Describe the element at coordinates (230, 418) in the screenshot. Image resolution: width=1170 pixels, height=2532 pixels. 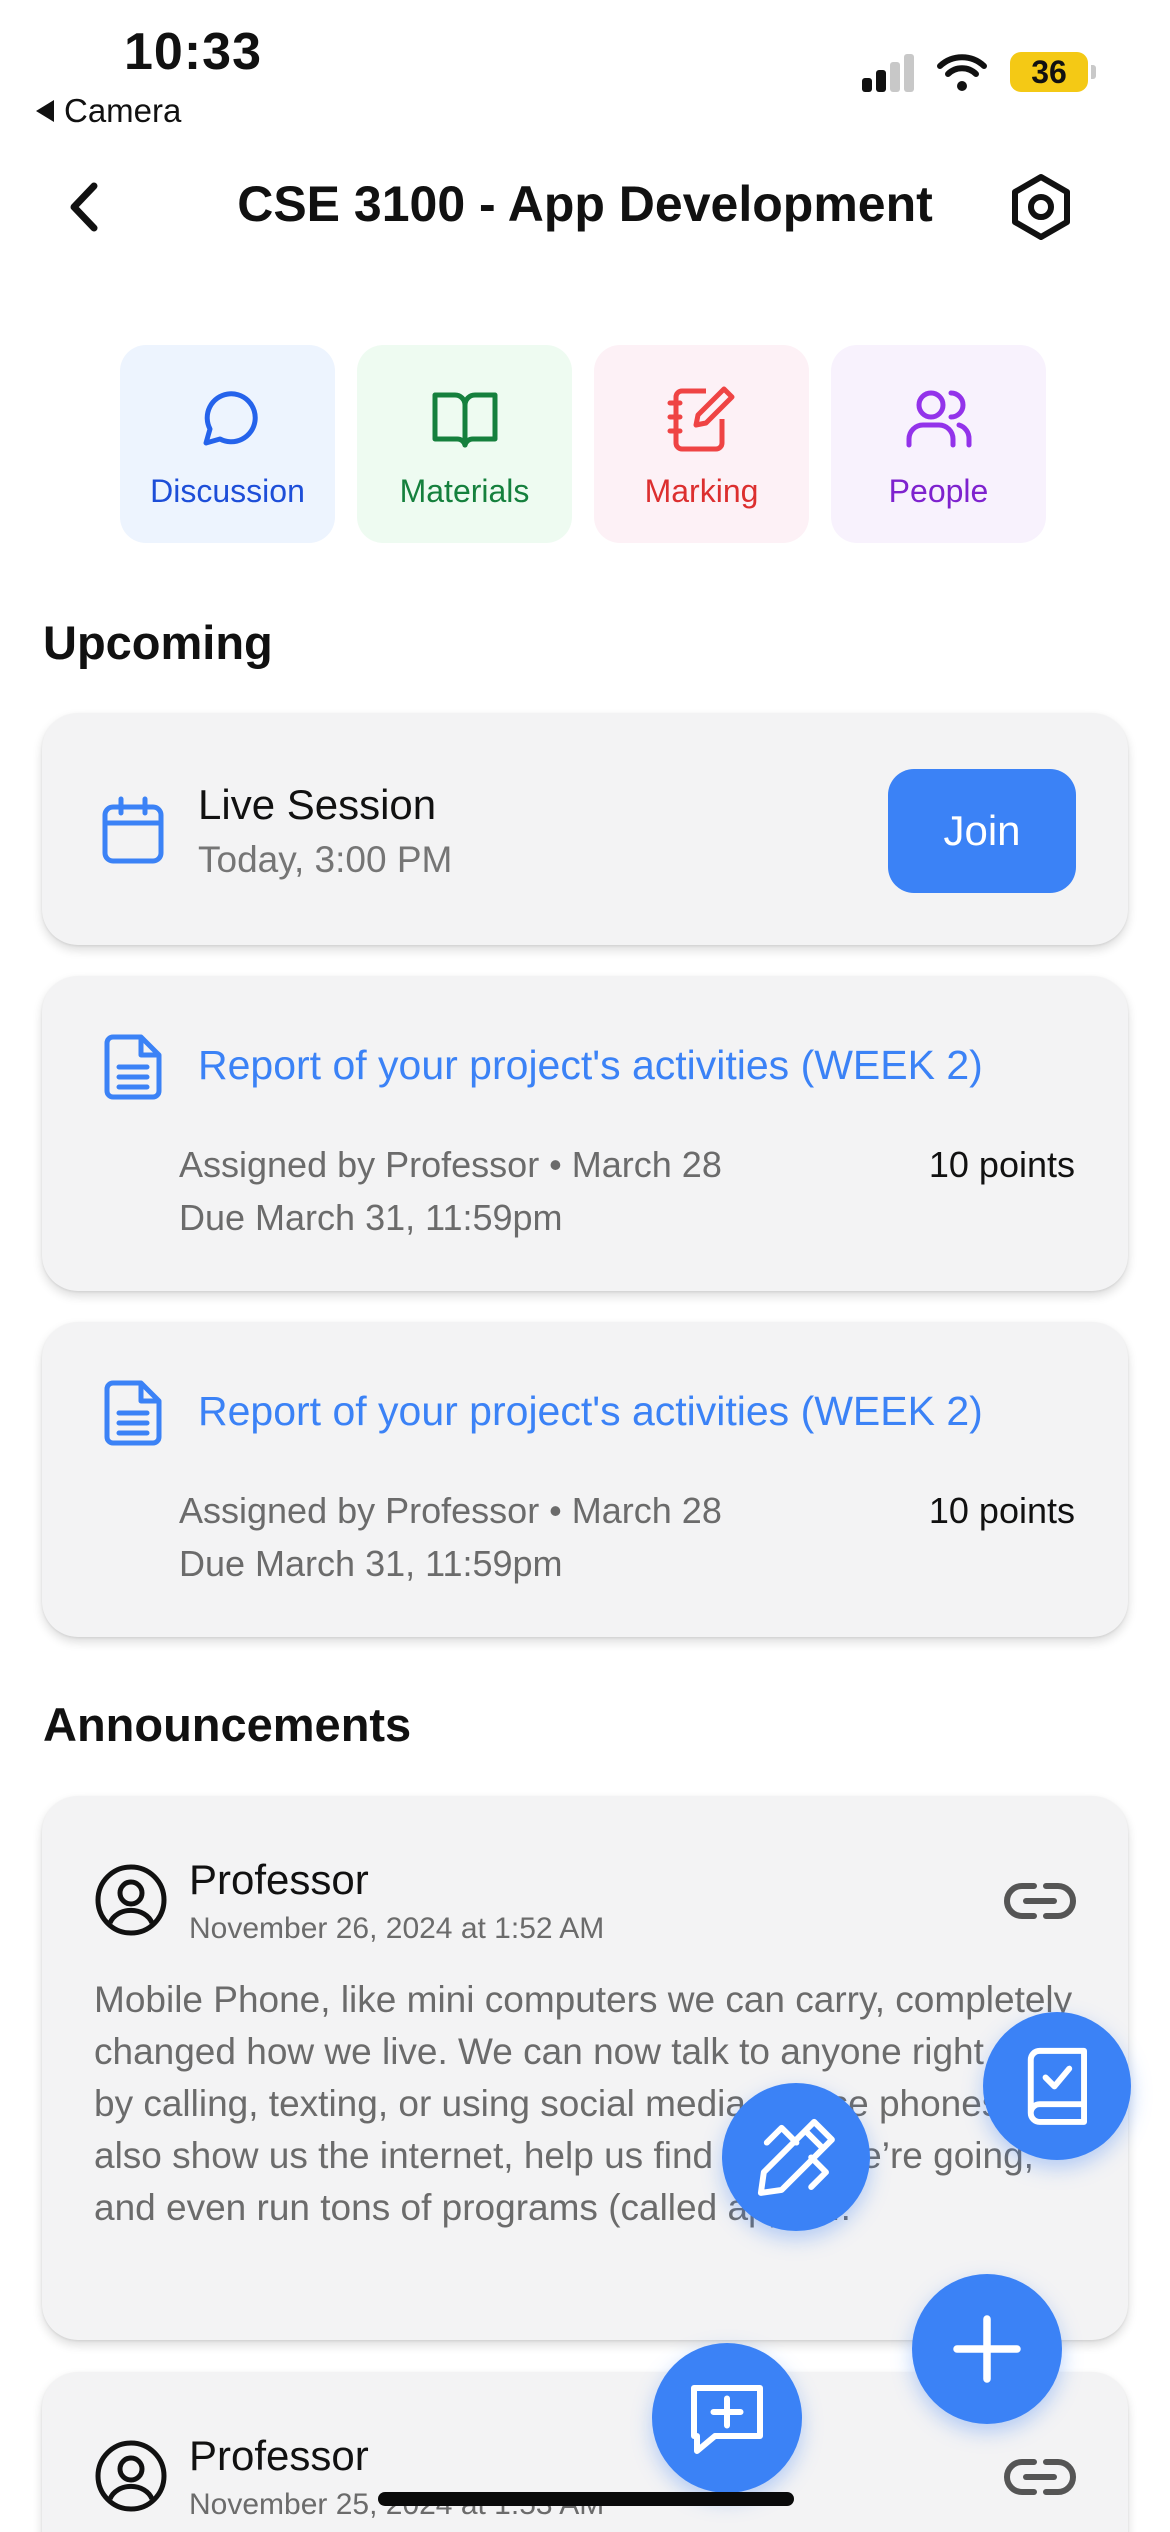
I see `chat-bubble-icon` at that location.